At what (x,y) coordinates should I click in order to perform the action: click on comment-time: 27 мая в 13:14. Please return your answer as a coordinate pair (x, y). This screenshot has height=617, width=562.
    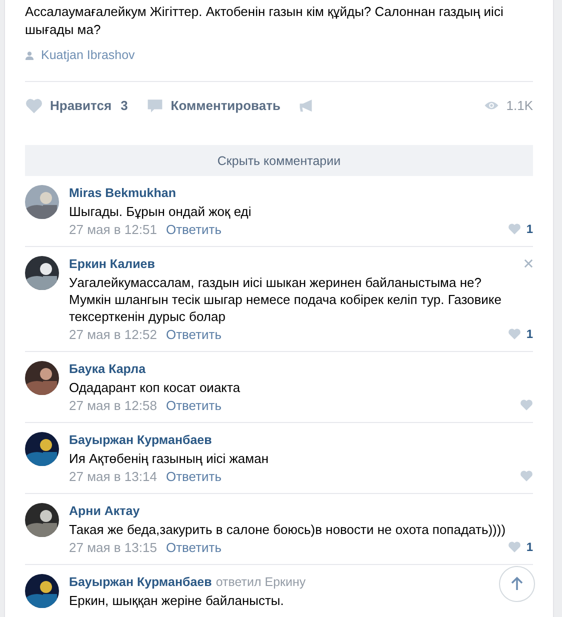
    Looking at the image, I should click on (113, 476).